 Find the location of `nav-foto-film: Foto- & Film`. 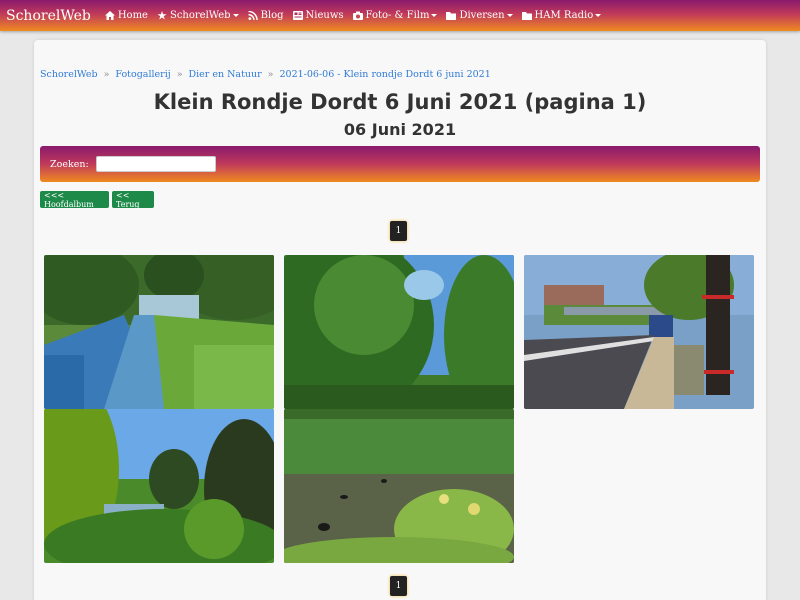

nav-foto-film: Foto- & Film is located at coordinates (395, 15).